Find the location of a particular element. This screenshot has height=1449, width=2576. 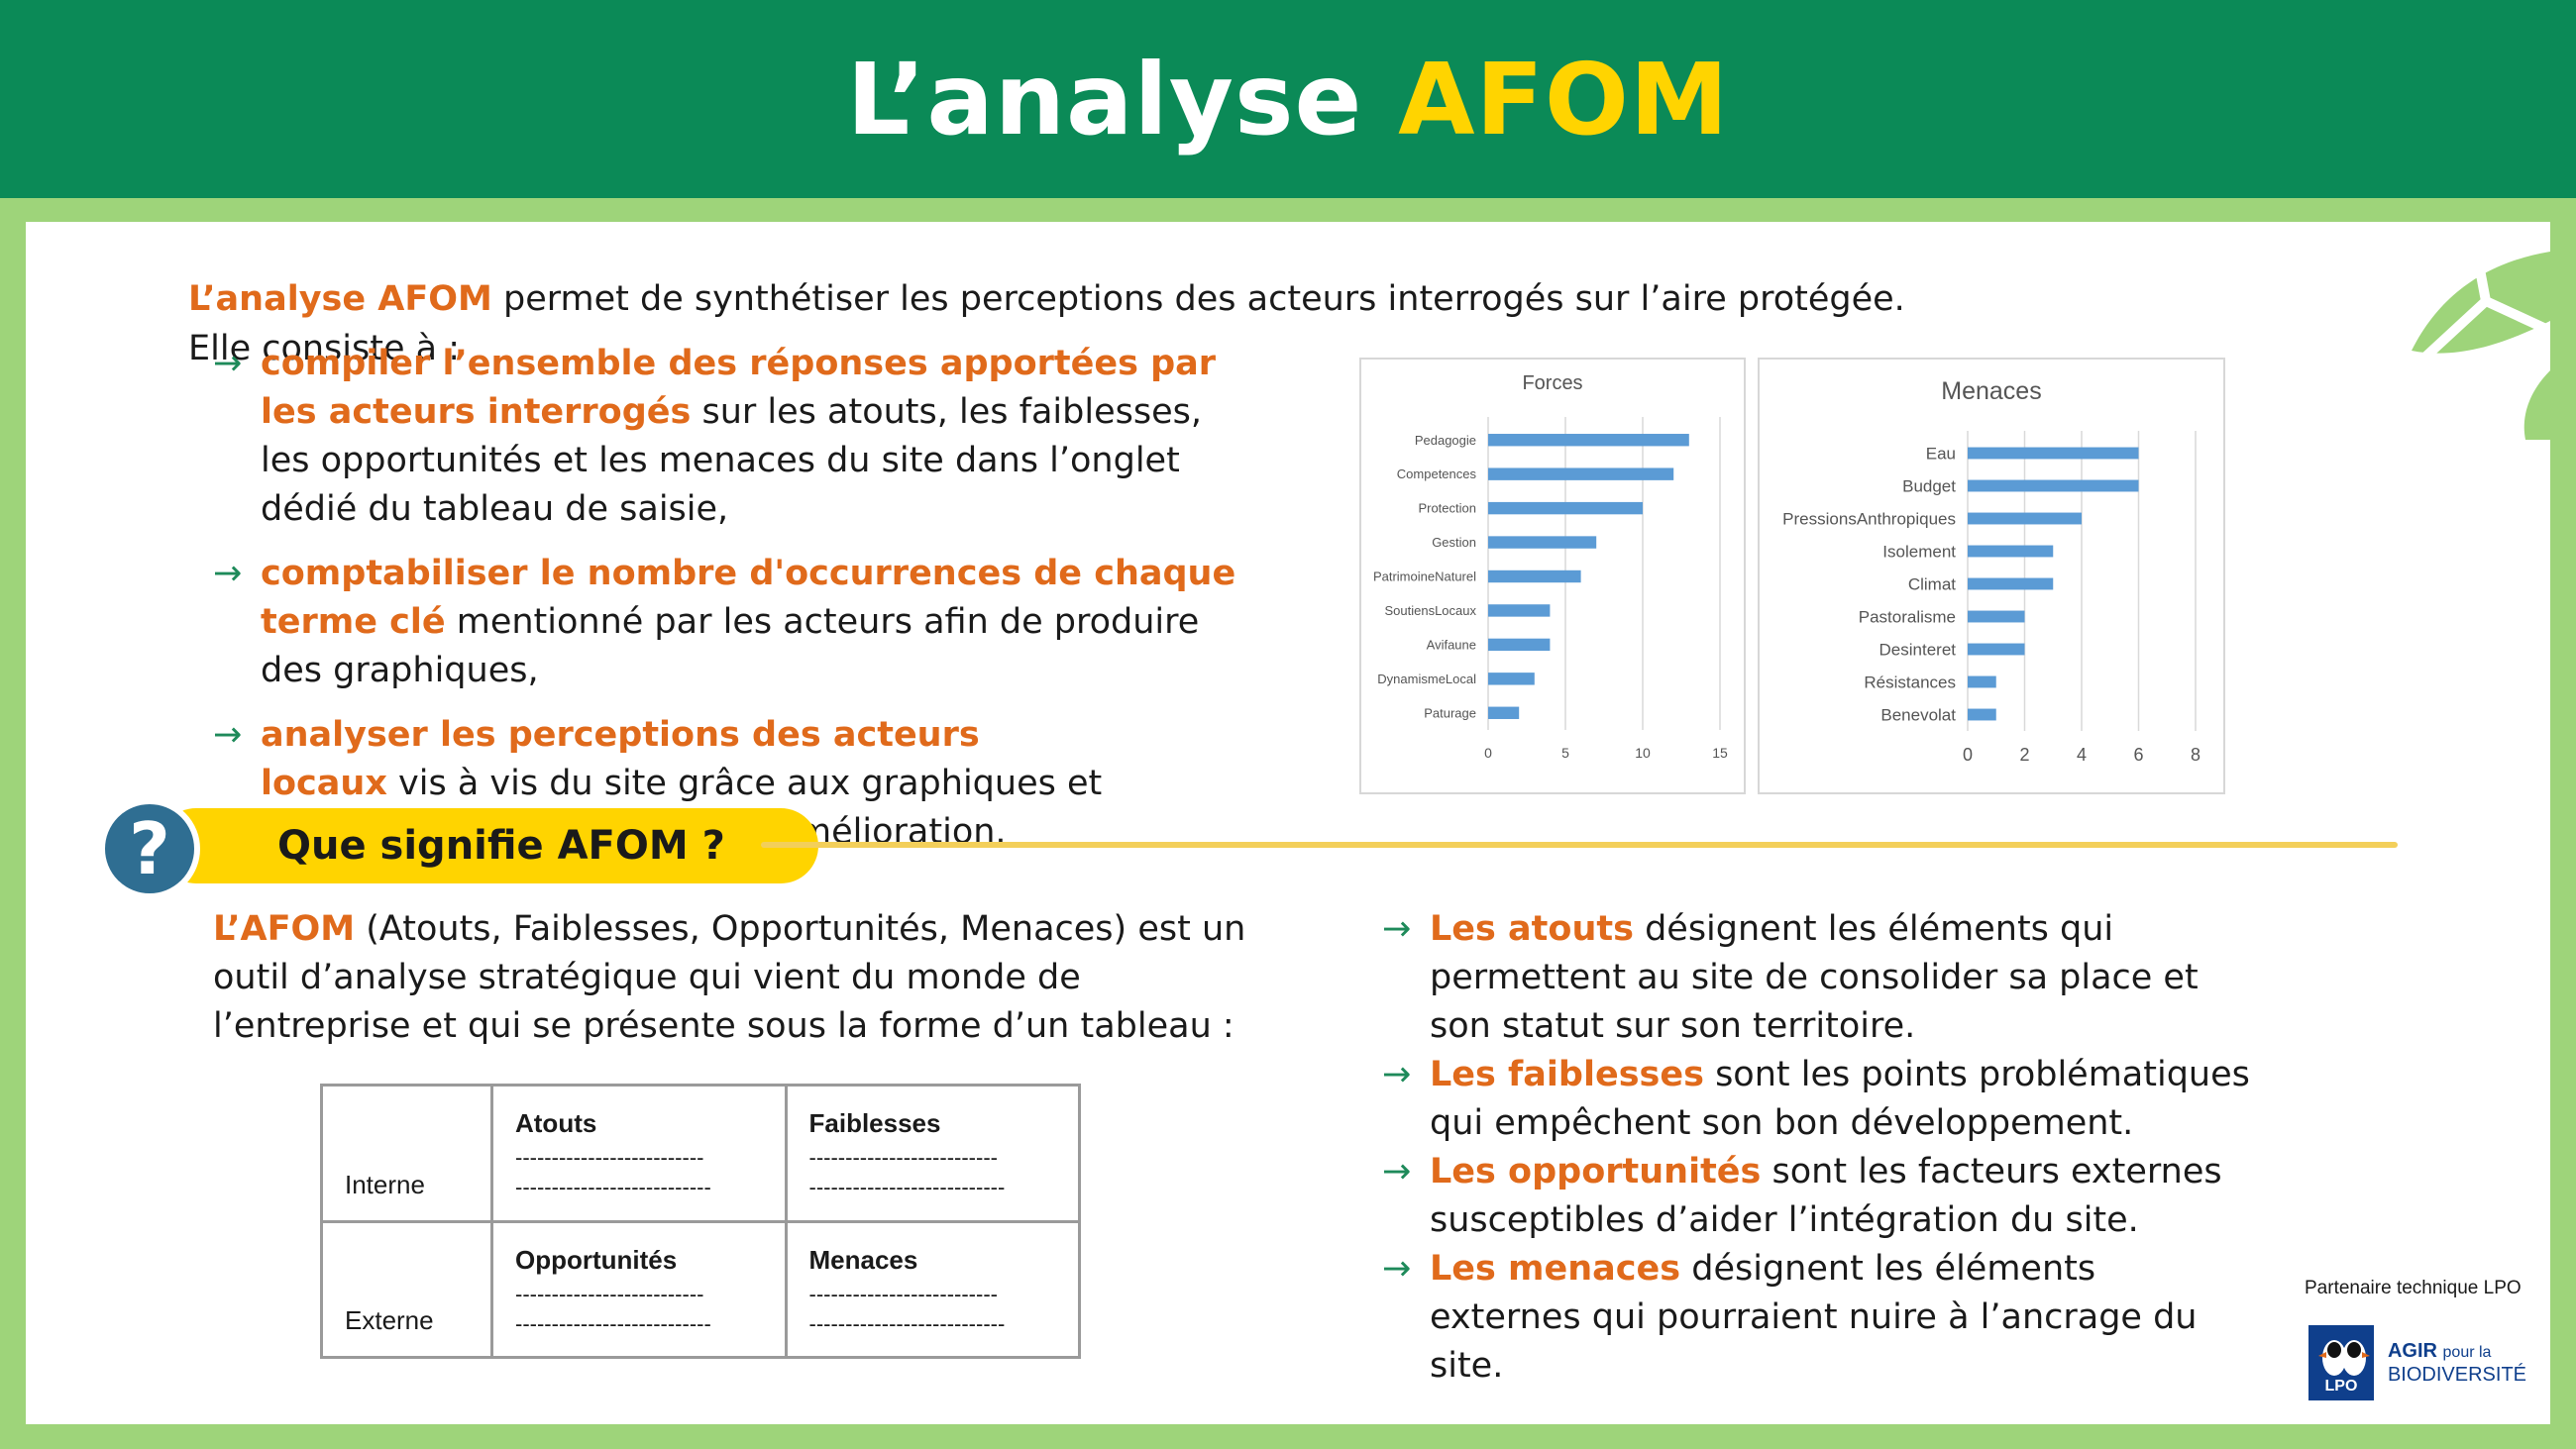

chart-title: Menaces is located at coordinates (1991, 391).